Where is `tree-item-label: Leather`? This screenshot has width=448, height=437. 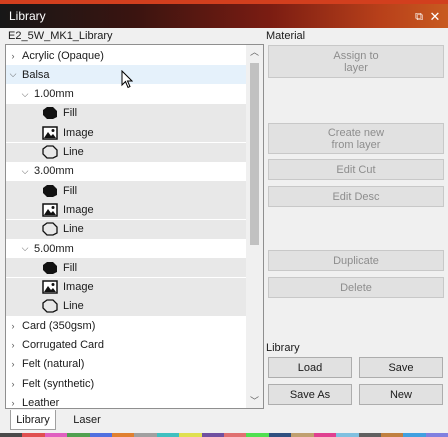
tree-item-label: Leather is located at coordinates (41, 402).